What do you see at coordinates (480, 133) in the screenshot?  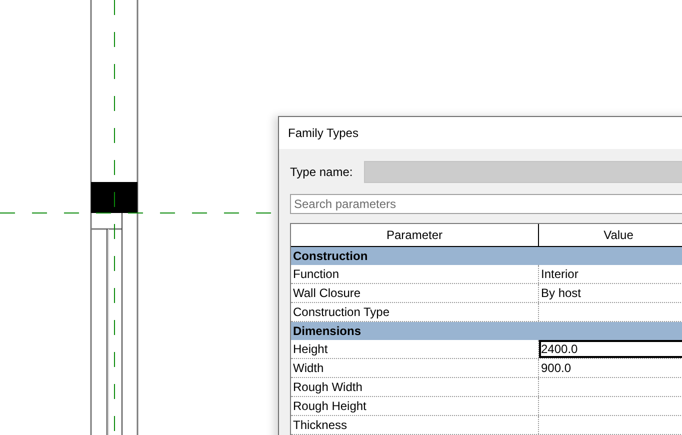 I see `dialog-title: Family Types` at bounding box center [480, 133].